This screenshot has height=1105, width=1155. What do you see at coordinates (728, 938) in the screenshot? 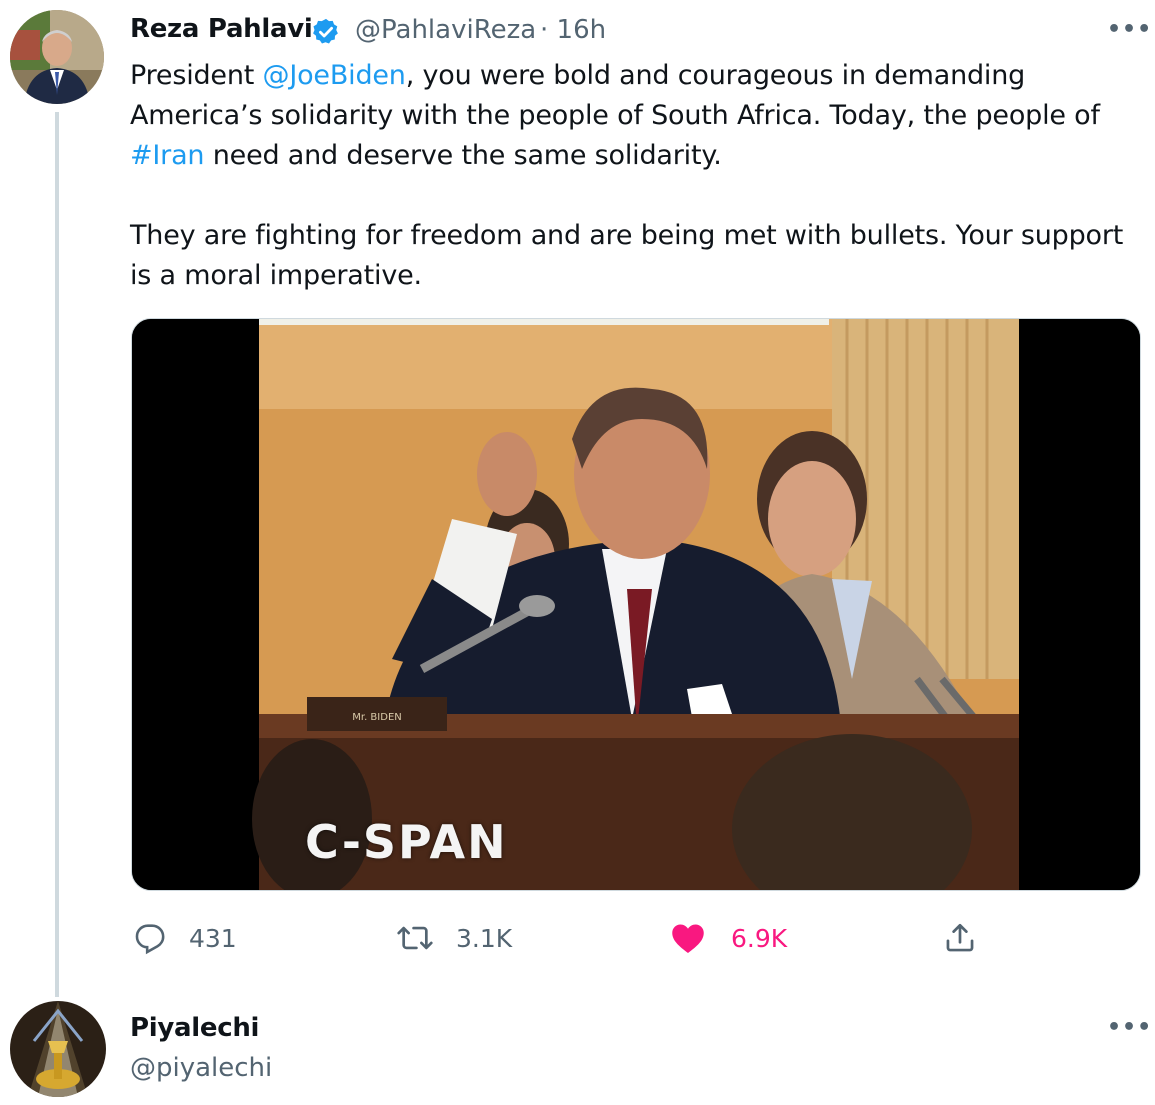
I see `like-button: 6.9K` at bounding box center [728, 938].